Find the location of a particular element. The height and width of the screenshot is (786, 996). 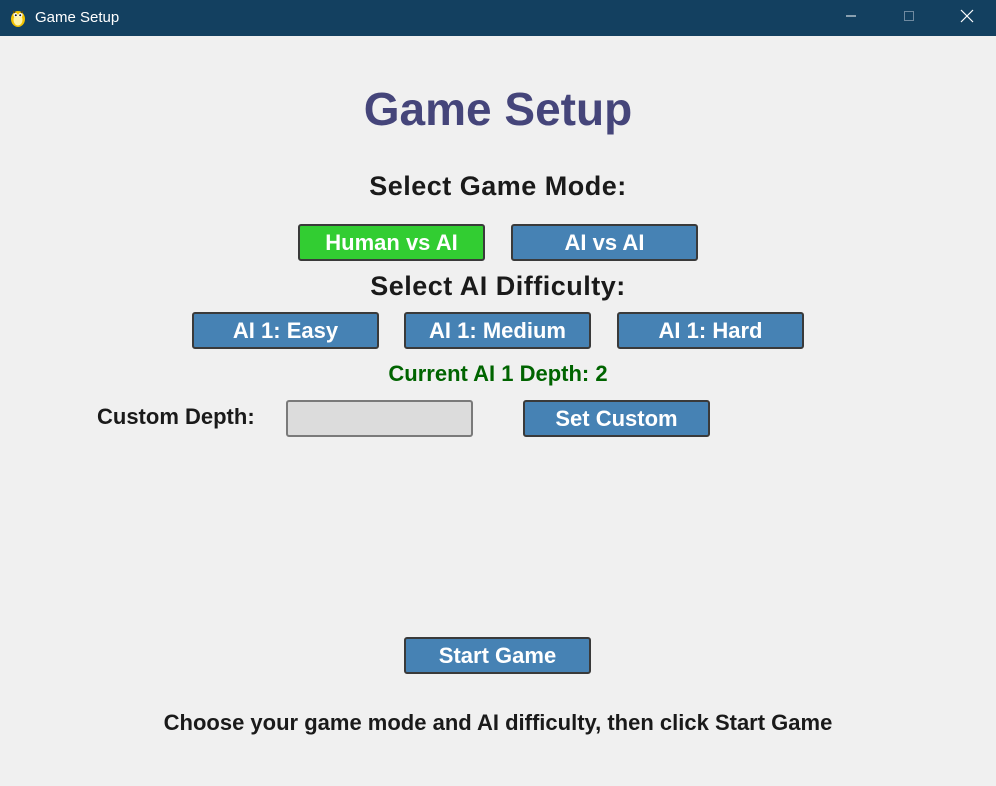

close-icon is located at coordinates (967, 18).